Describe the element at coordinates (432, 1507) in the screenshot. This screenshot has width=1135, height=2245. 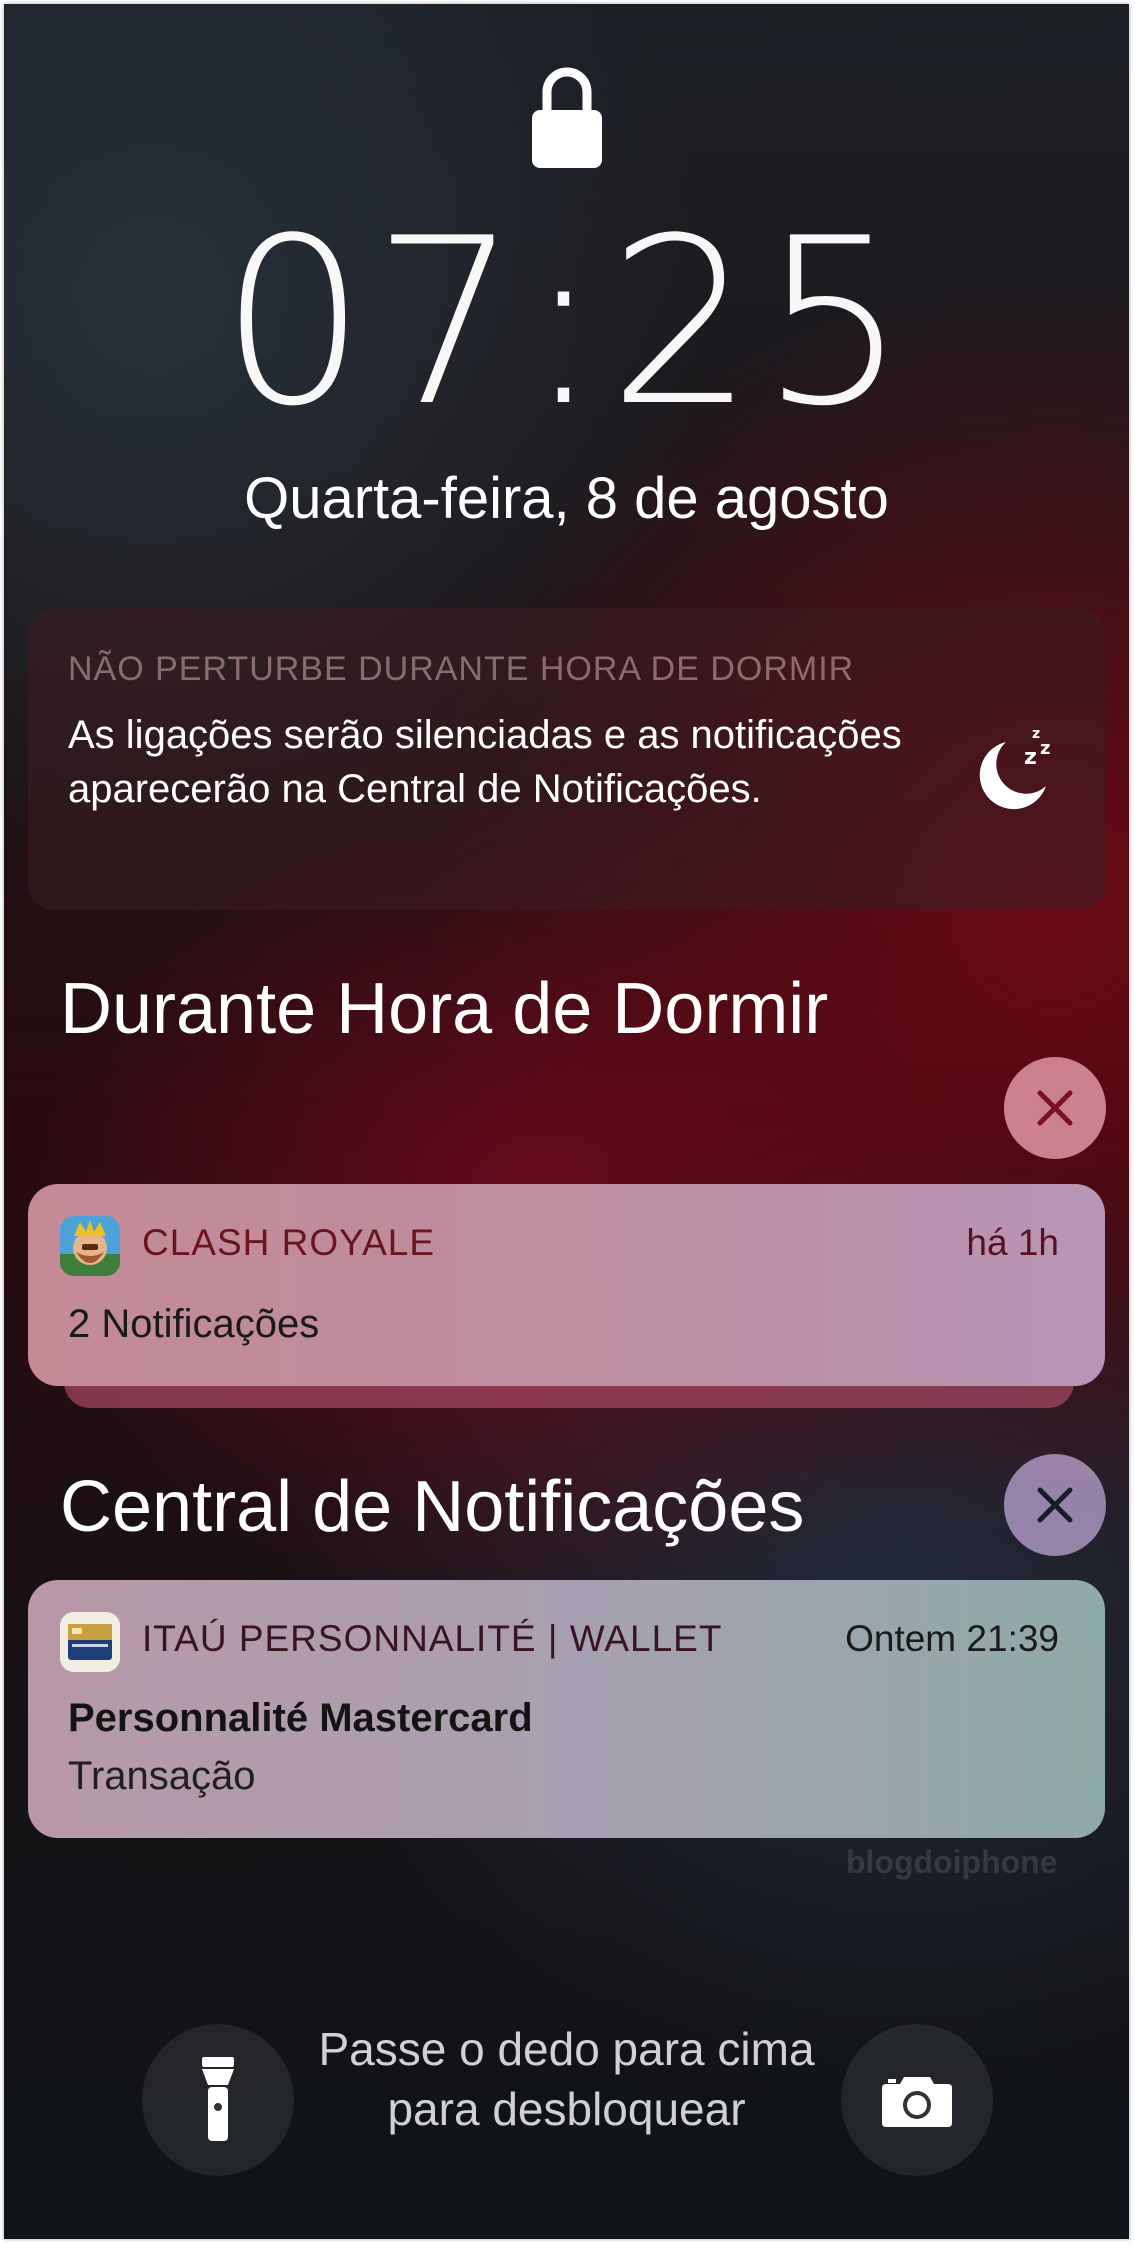
I see `section-title-notification-center: Central de Notificações` at that location.